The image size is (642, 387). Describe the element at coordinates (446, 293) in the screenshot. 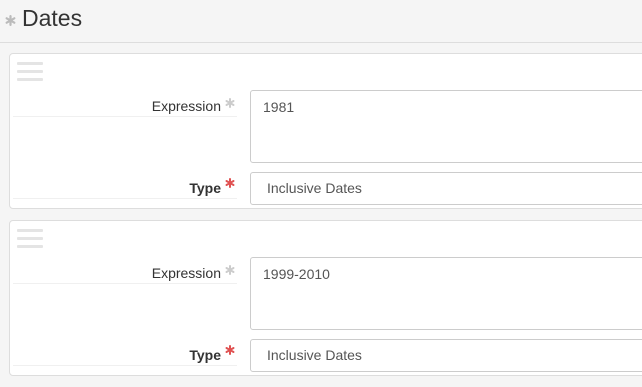

I see `expression-textarea: 1999-2010` at that location.